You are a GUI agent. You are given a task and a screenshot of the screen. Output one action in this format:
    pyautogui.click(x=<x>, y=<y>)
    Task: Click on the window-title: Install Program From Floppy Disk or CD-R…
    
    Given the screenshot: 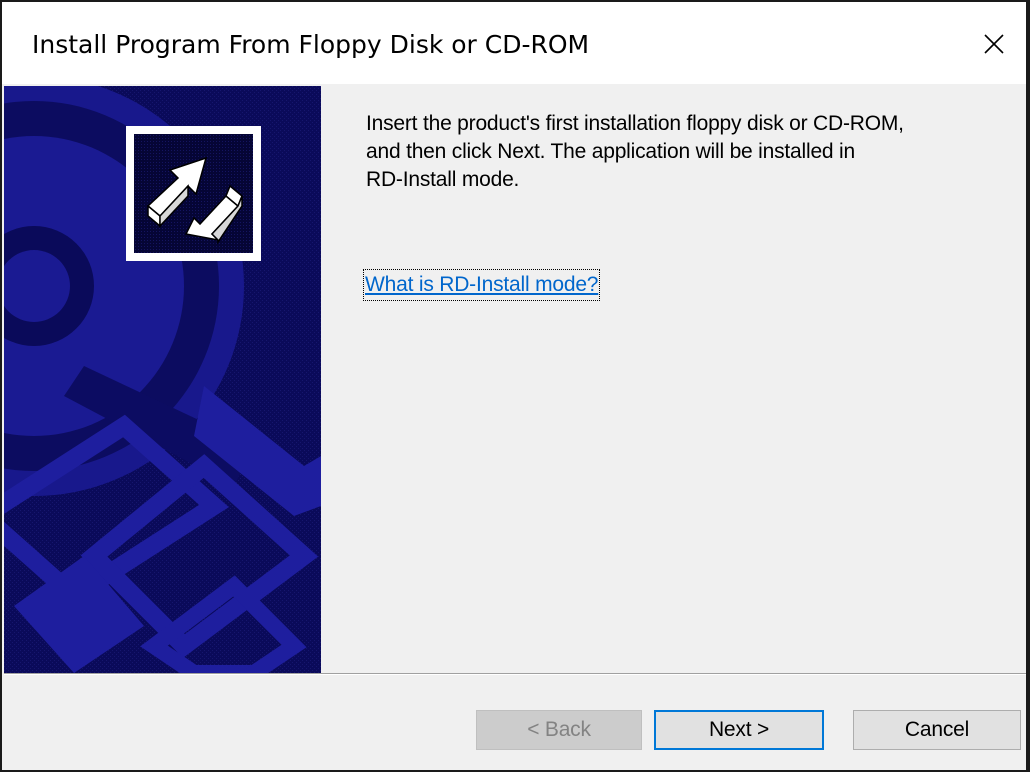 What is the action you would take?
    pyautogui.click(x=311, y=44)
    